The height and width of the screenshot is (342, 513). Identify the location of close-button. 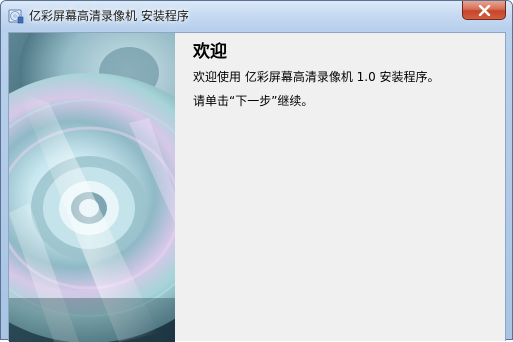
(484, 10).